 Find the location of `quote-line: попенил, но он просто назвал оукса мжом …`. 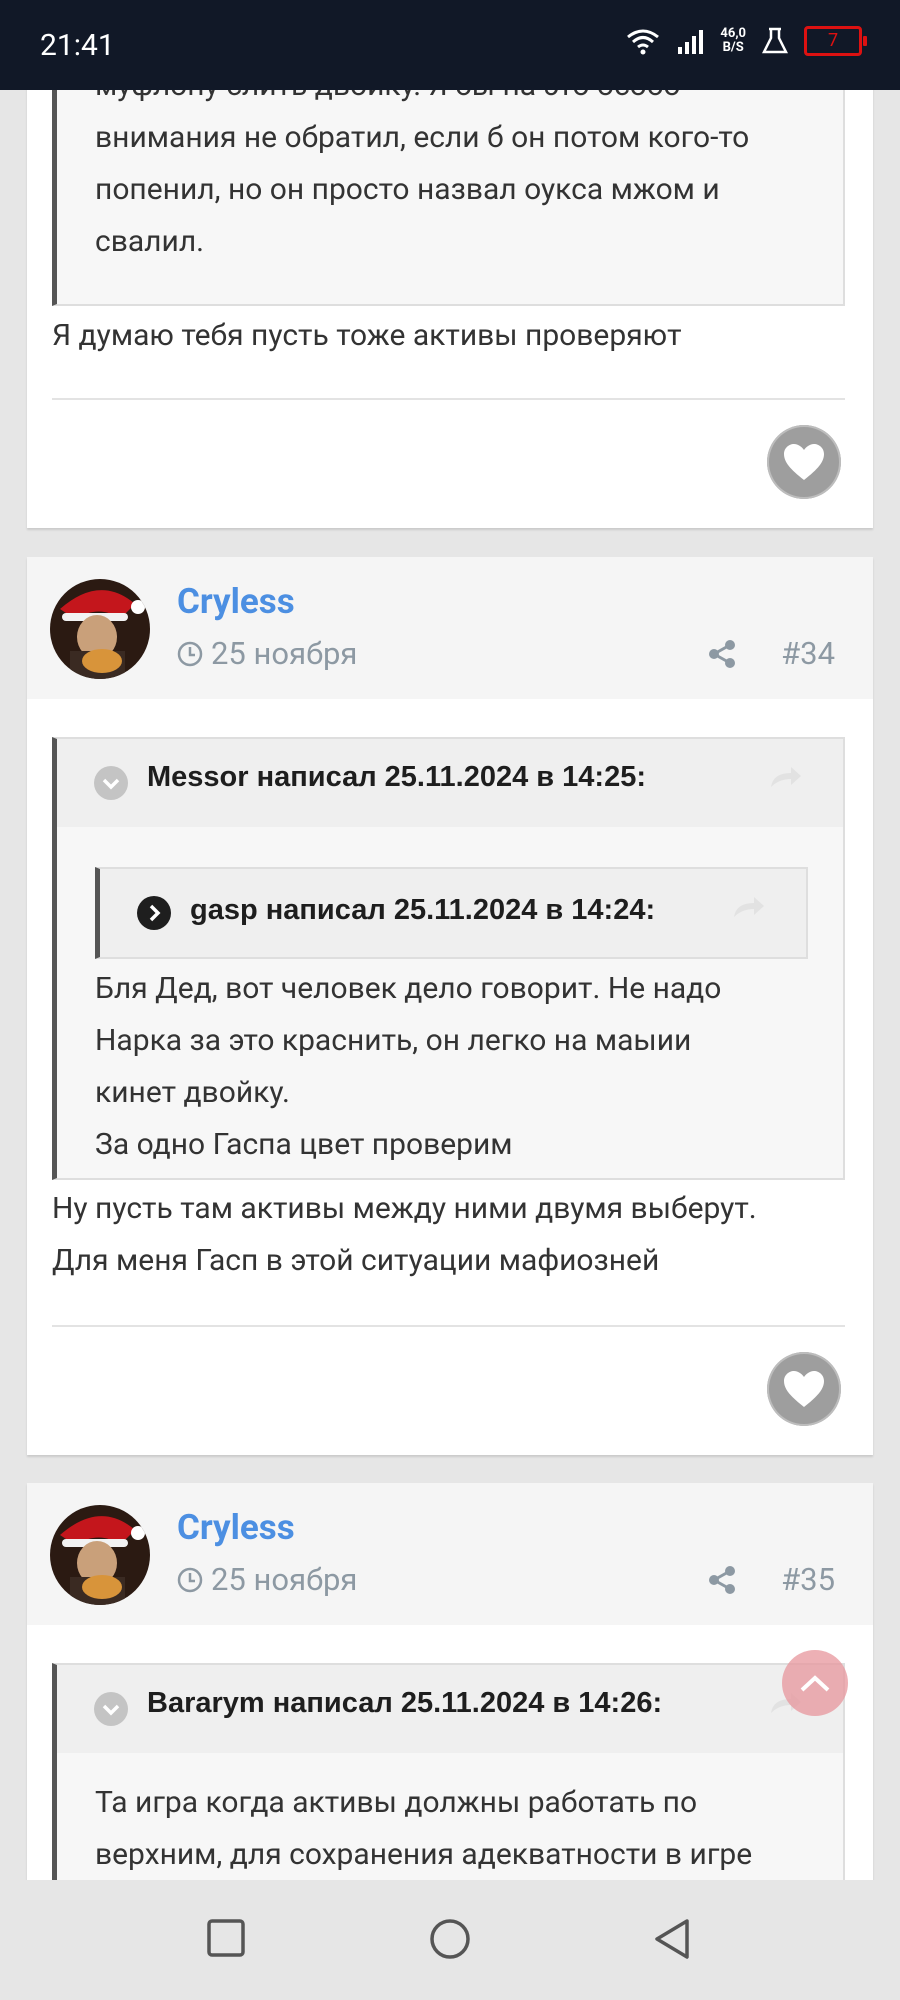

quote-line: попенил, но он просто назвал оукса мжом … is located at coordinates (407, 189).